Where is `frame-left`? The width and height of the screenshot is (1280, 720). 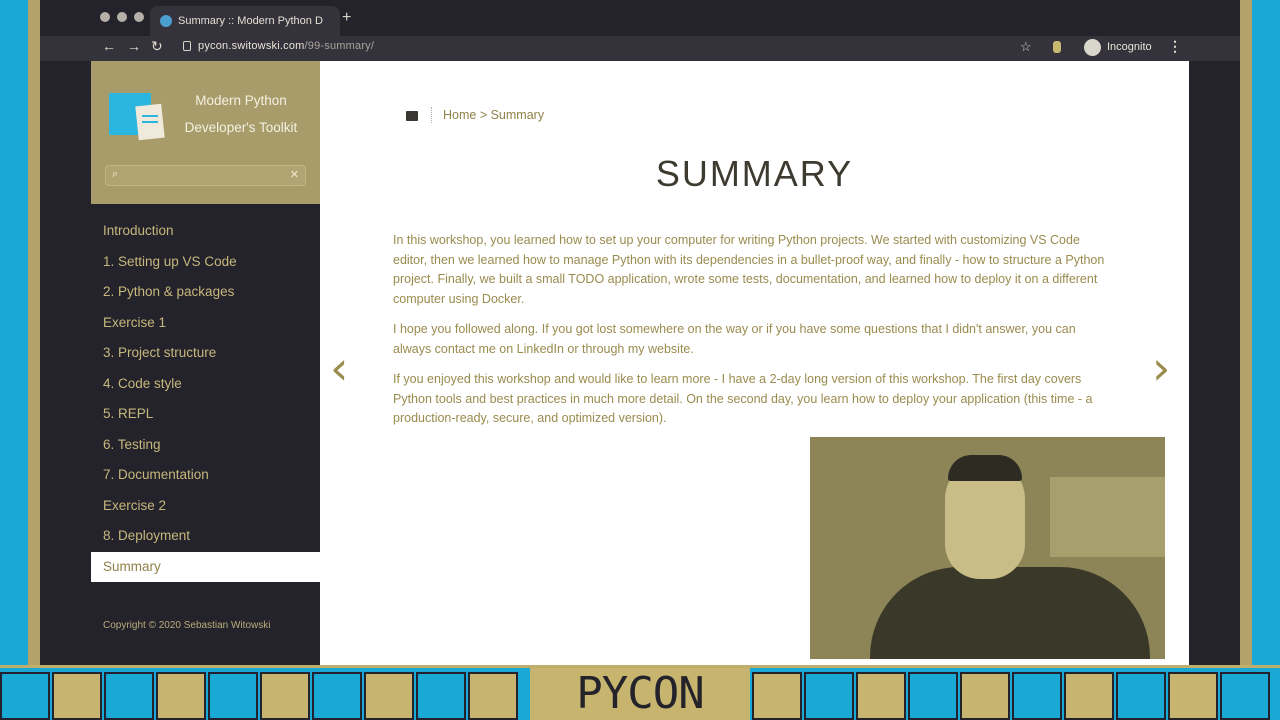 frame-left is located at coordinates (34, 332).